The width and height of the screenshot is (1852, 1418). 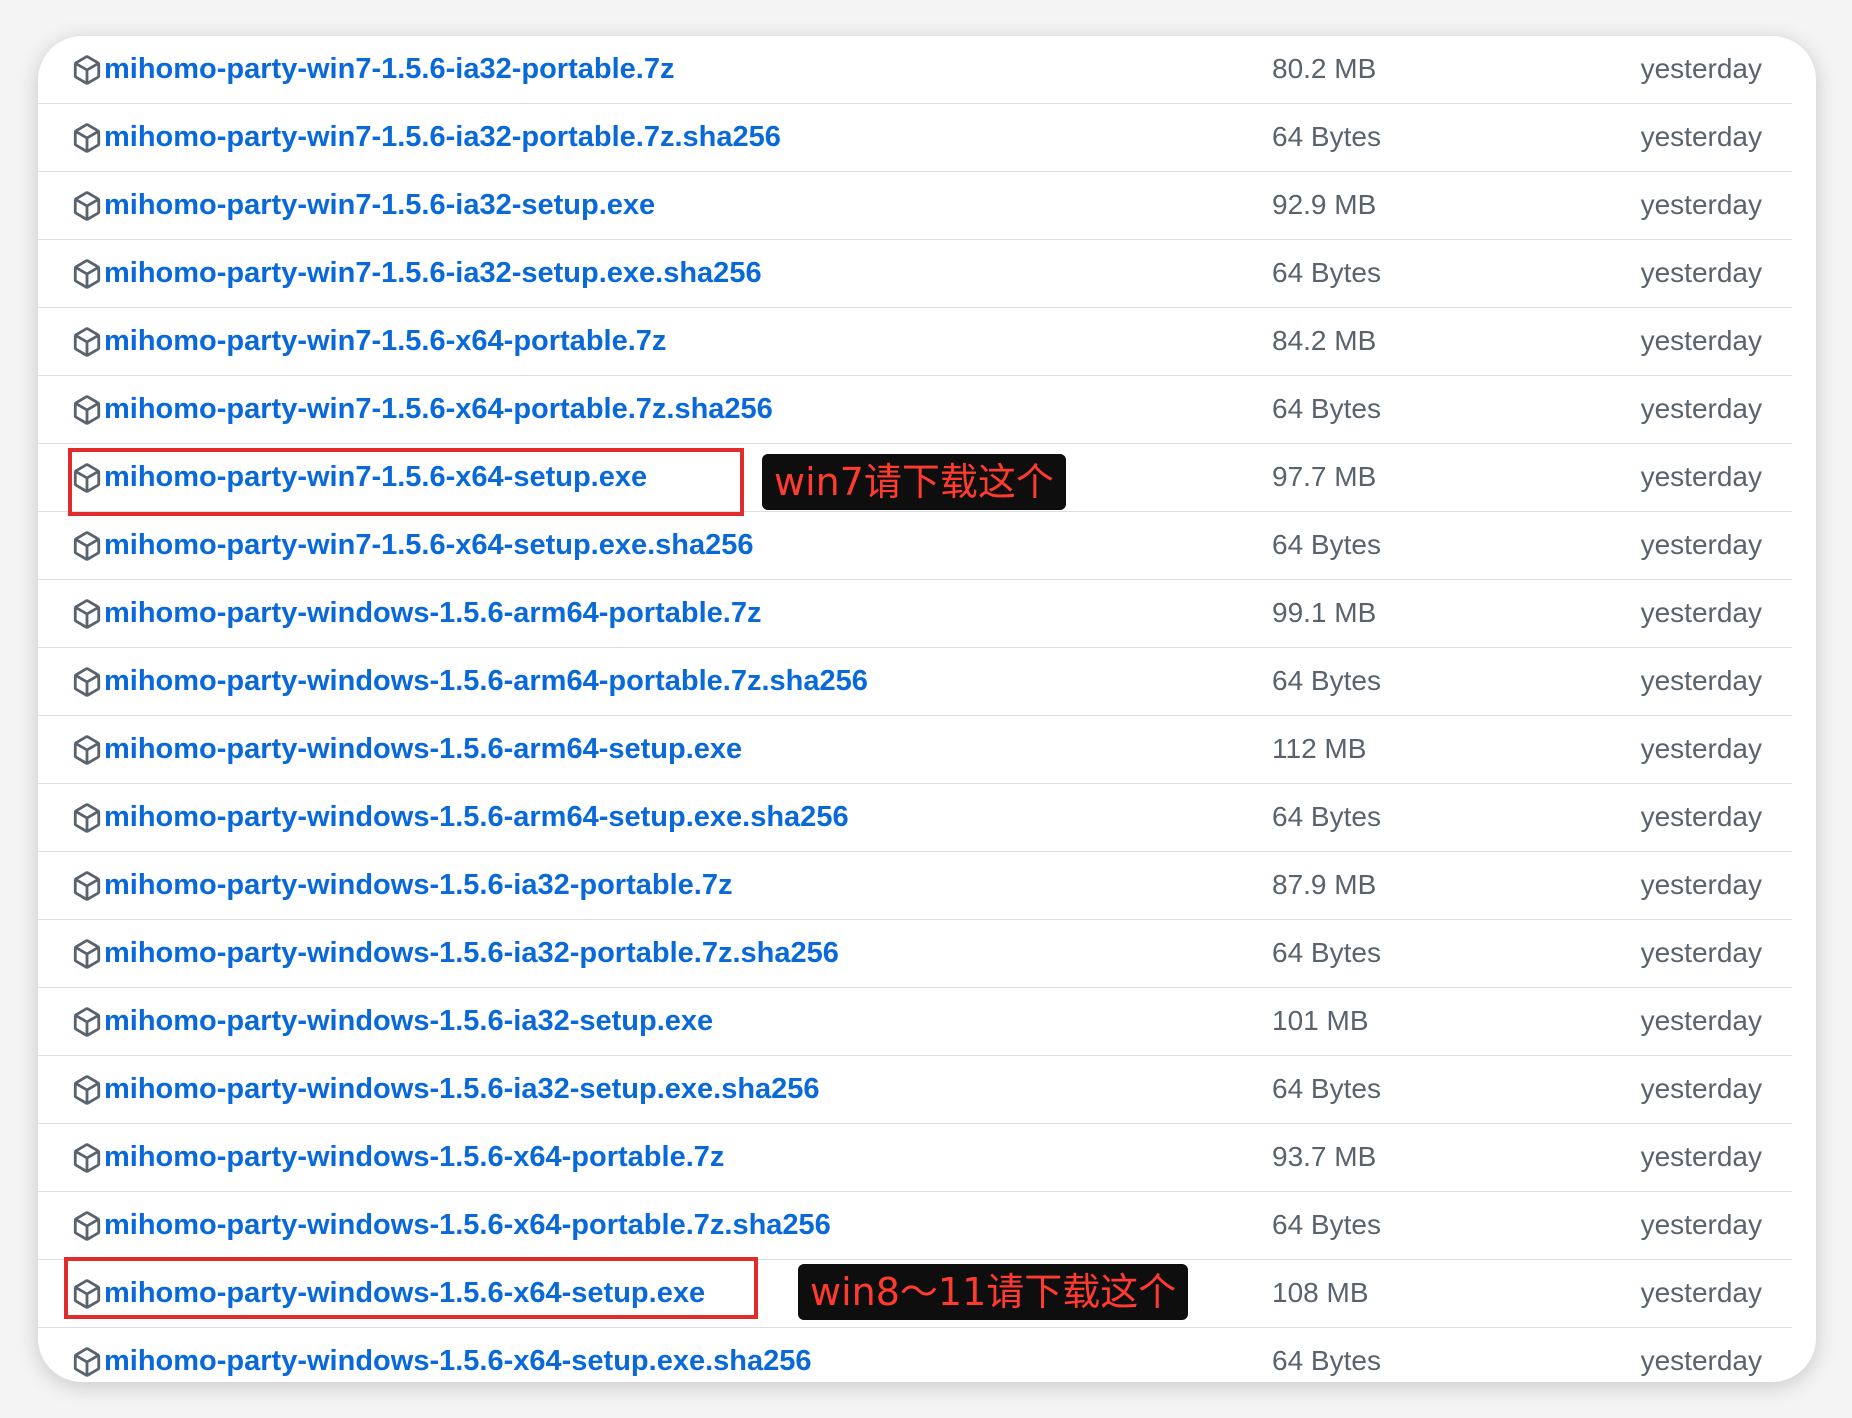 I want to click on asset-size: 92.9 MB, so click(x=1324, y=204).